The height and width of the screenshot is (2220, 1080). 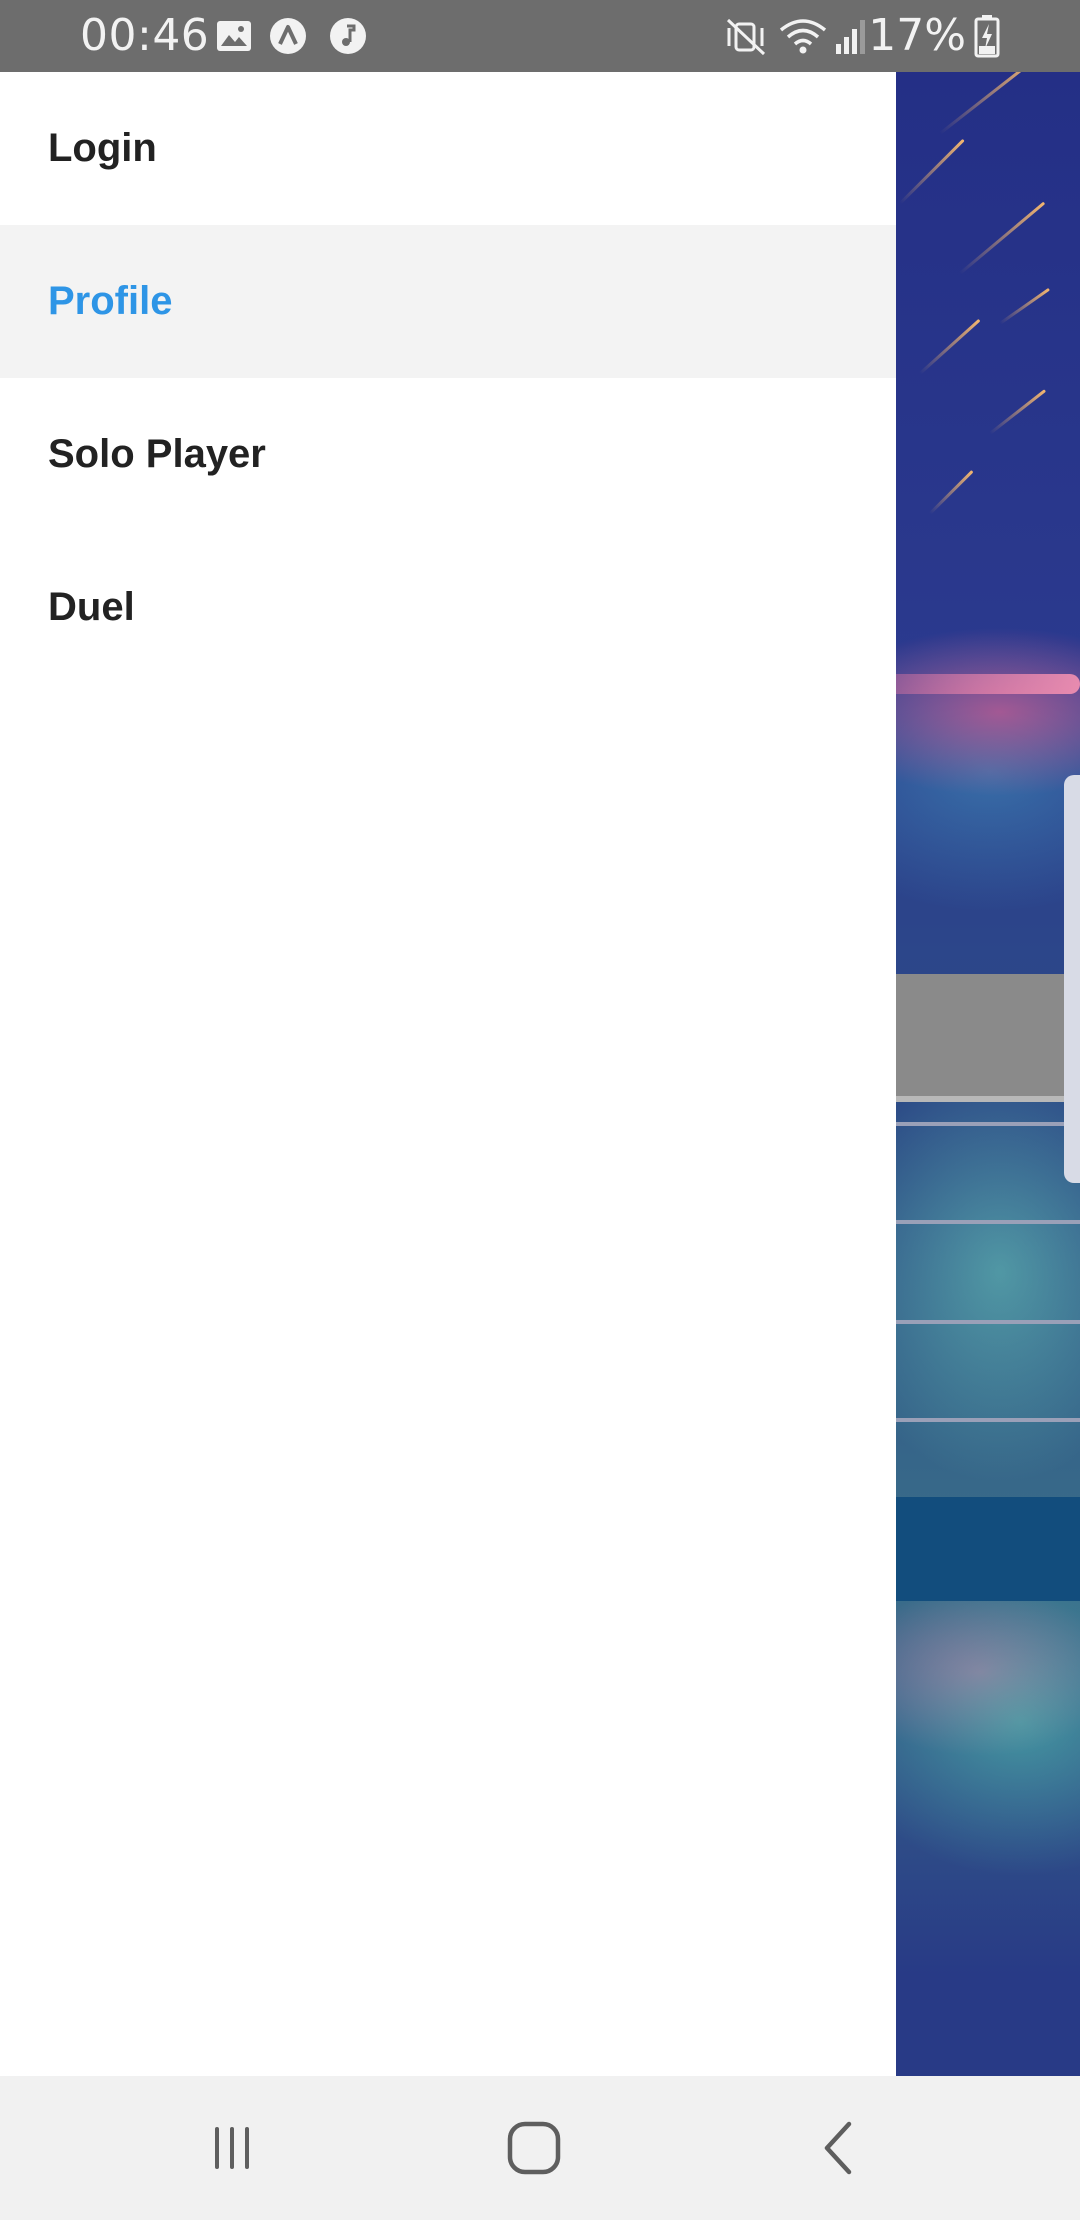 What do you see at coordinates (980, 684) in the screenshot?
I see `background-glow-line` at bounding box center [980, 684].